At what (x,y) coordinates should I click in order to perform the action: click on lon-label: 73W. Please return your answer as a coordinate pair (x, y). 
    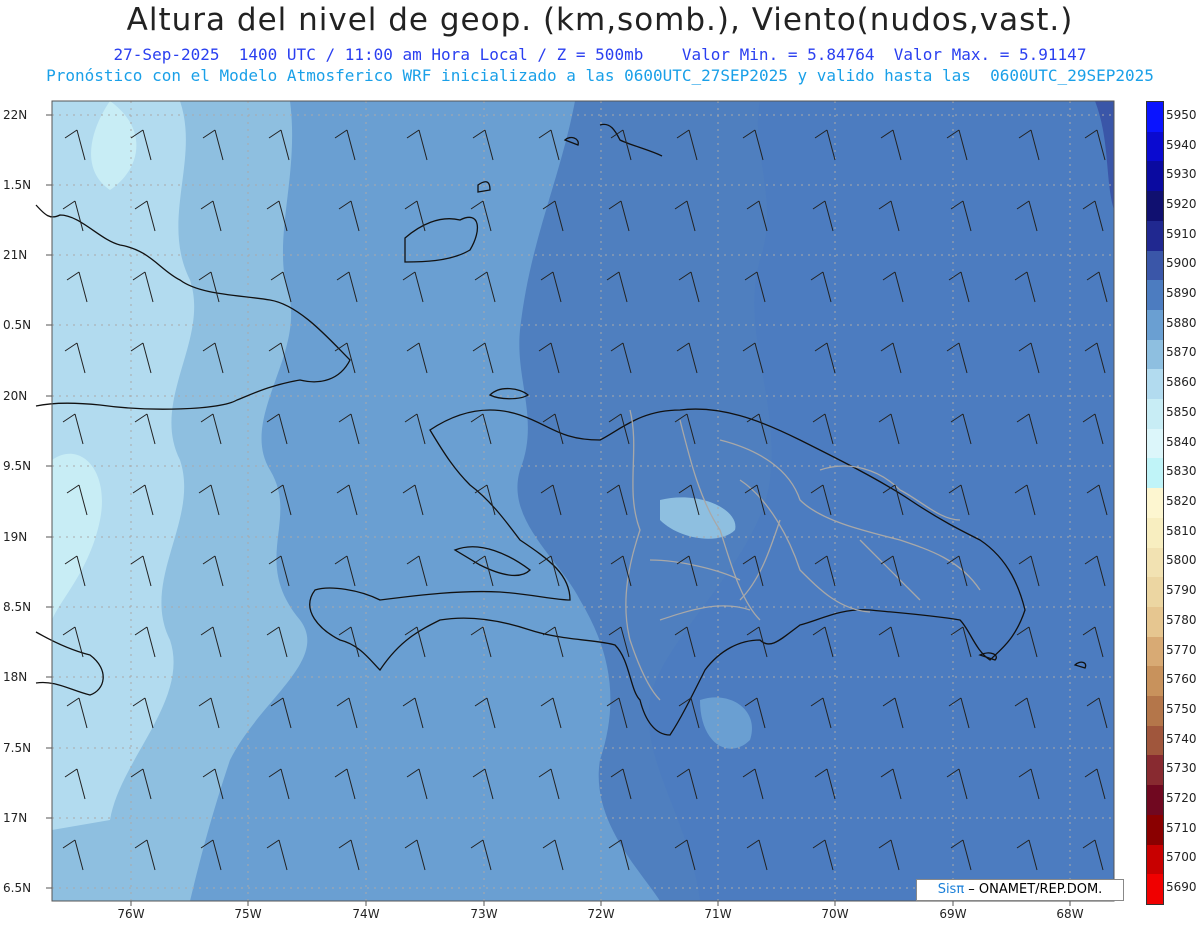
    Looking at the image, I should click on (483, 914).